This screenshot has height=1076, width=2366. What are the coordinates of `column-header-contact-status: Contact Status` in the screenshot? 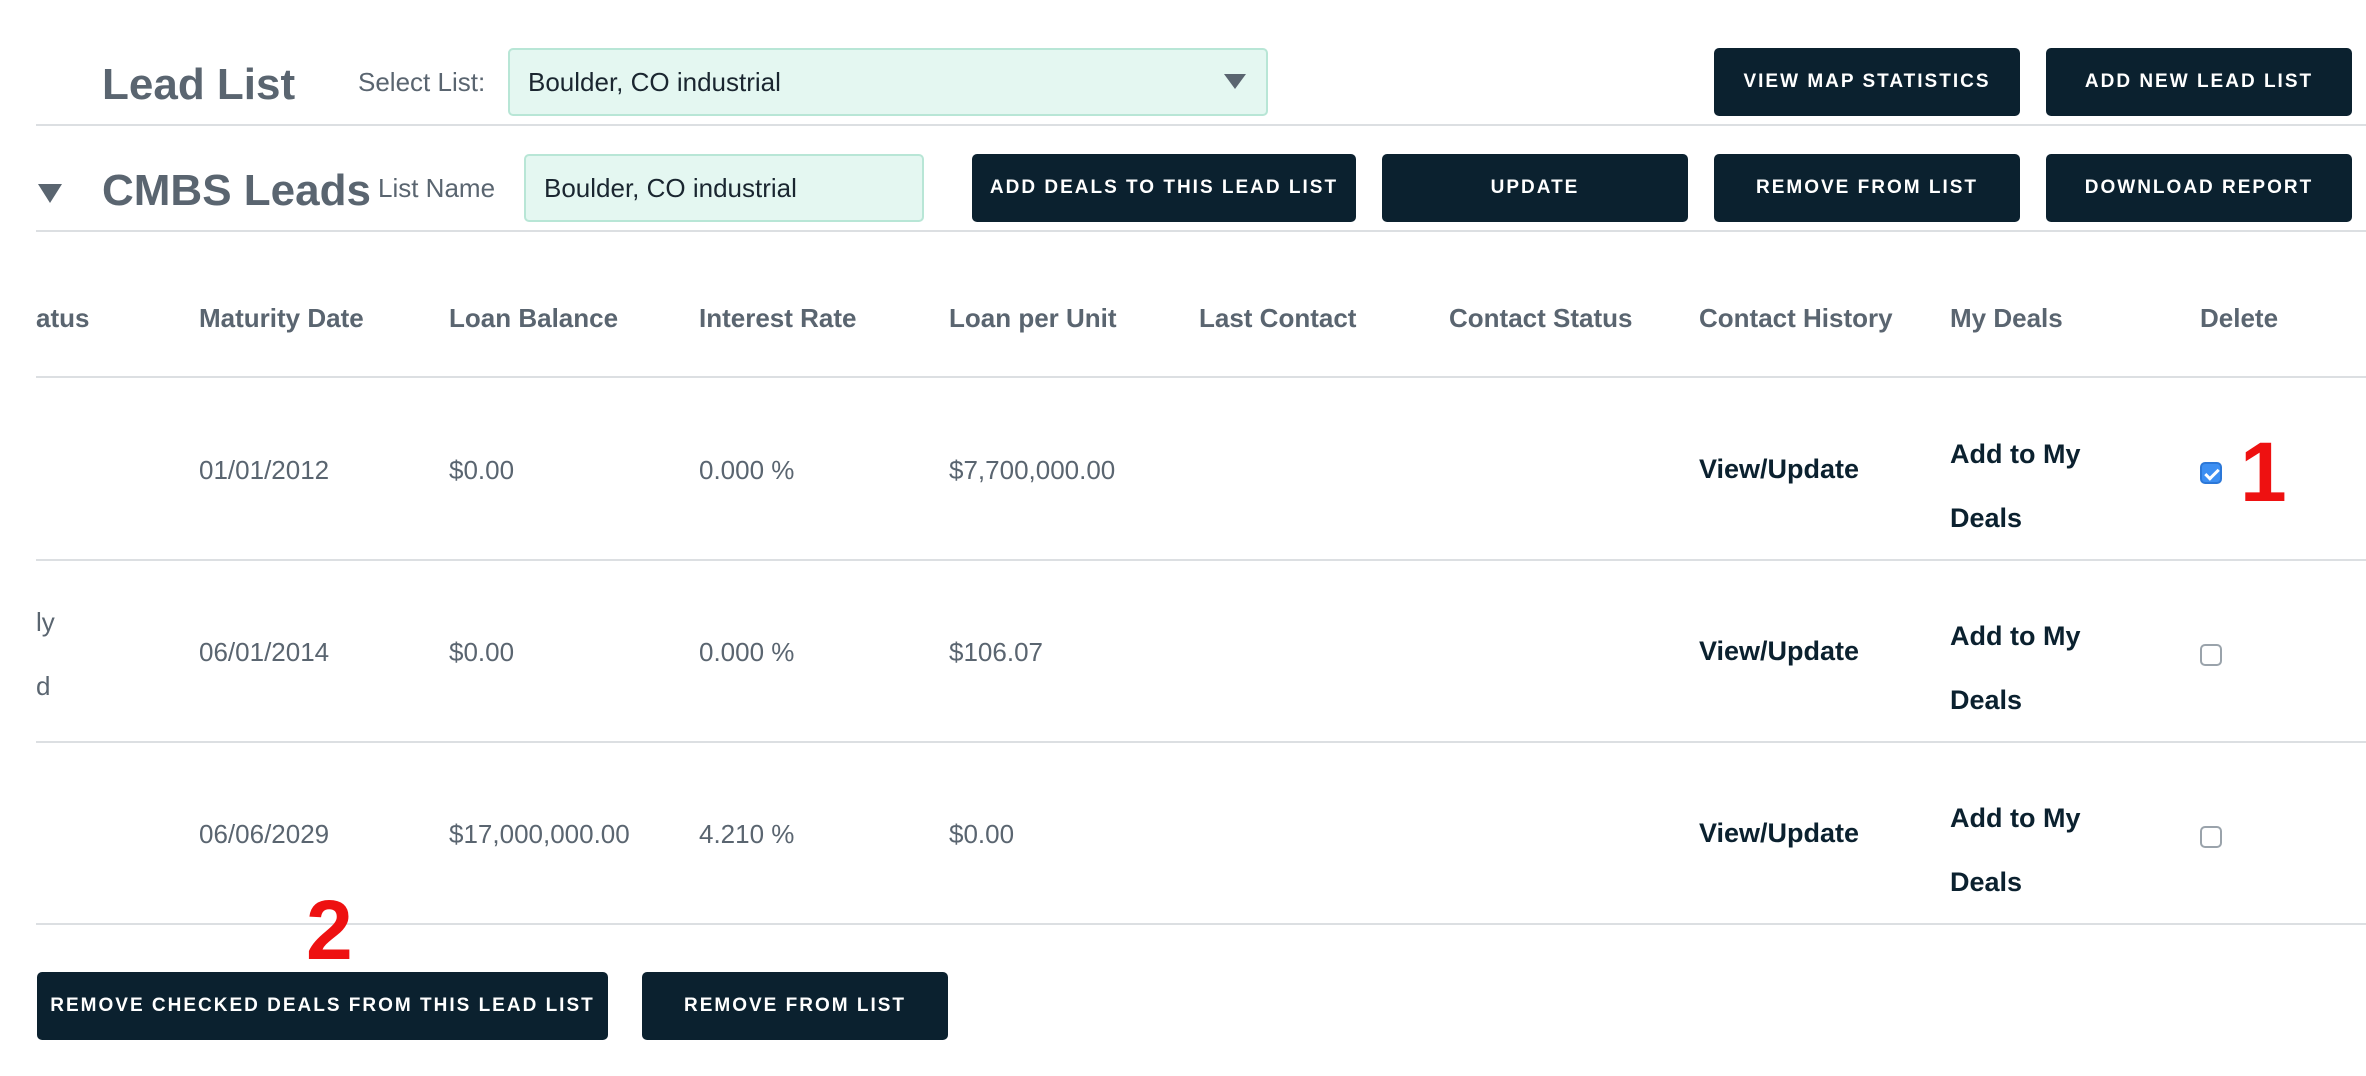 It's located at (1541, 318).